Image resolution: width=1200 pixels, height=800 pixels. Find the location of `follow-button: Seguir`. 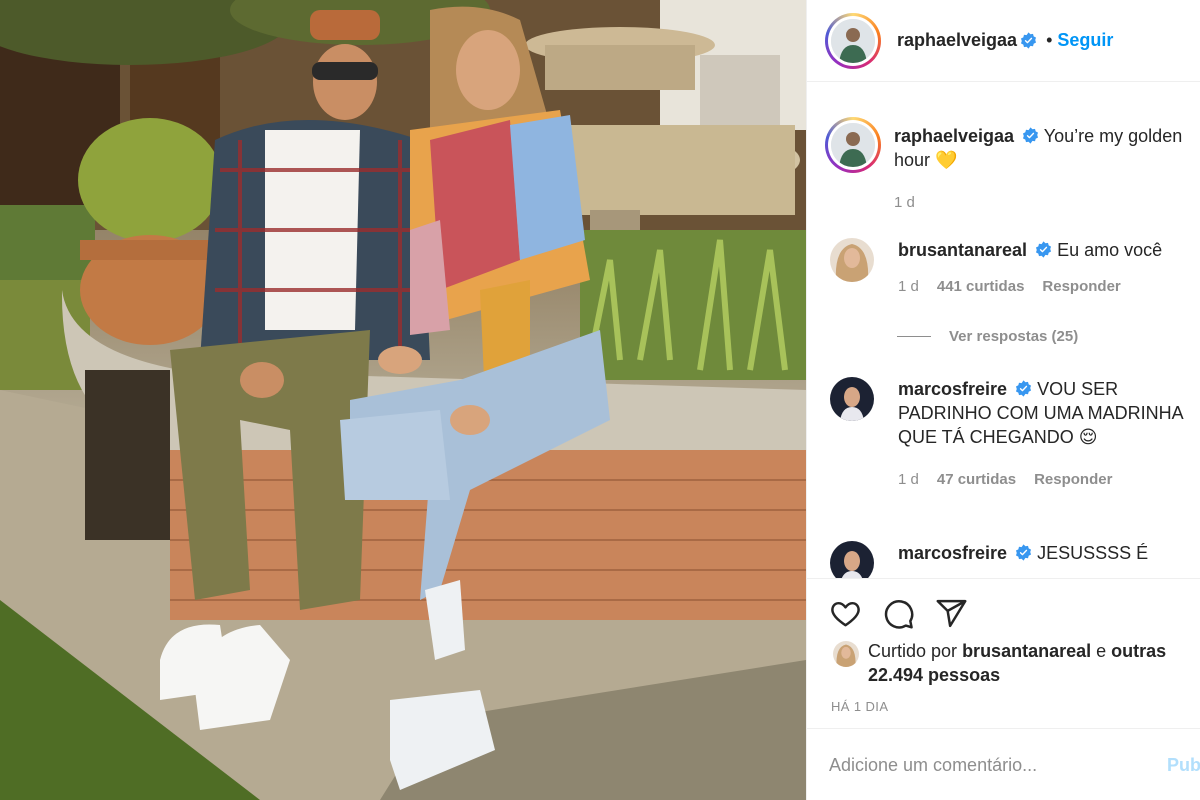

follow-button: Seguir is located at coordinates (1085, 40).